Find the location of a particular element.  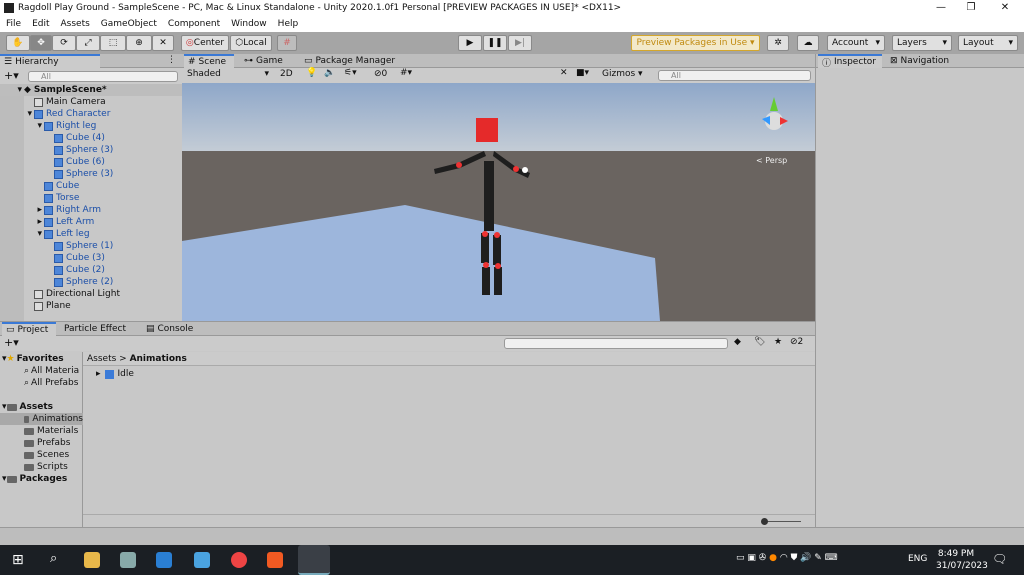

add-button: +▾ is located at coordinates (11, 75).